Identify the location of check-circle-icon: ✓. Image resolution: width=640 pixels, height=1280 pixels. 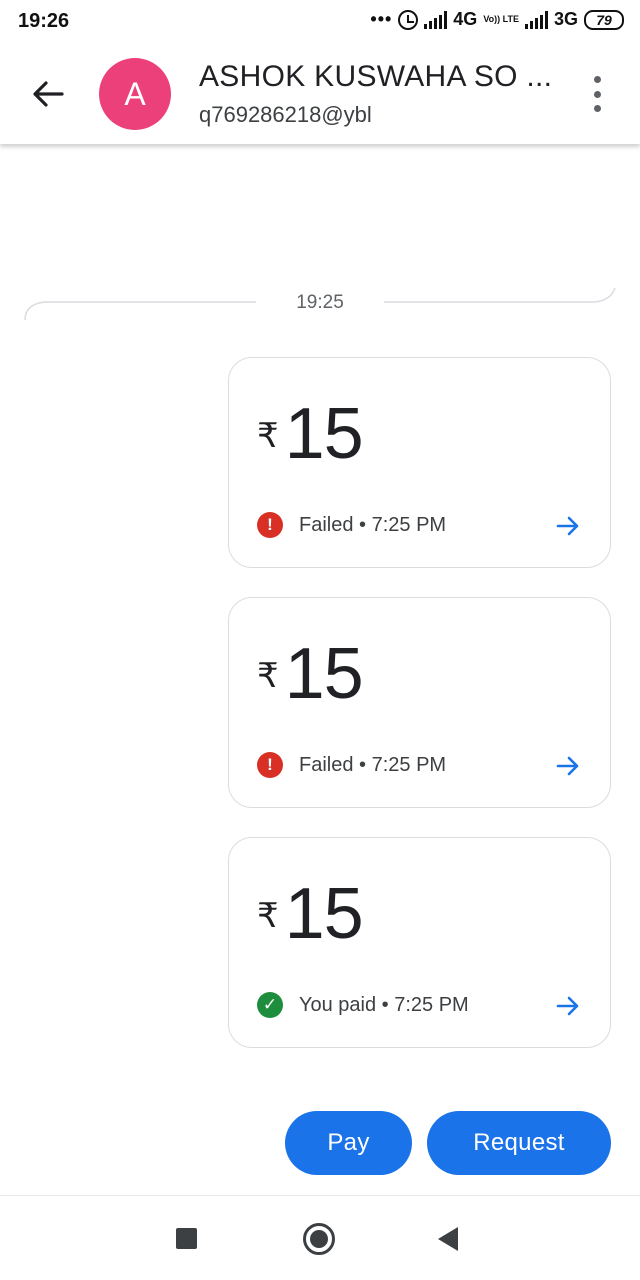
(270, 1005).